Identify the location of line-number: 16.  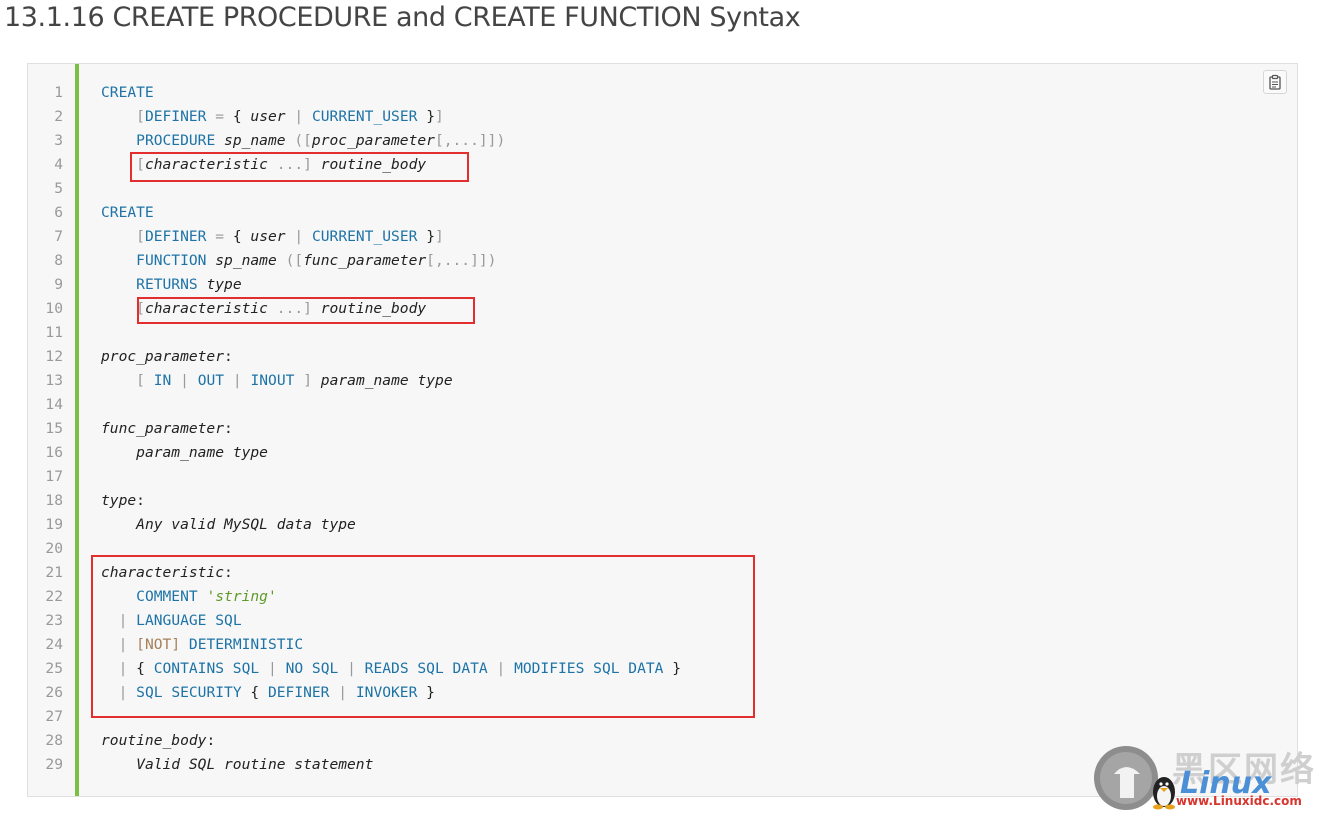
(54, 452).